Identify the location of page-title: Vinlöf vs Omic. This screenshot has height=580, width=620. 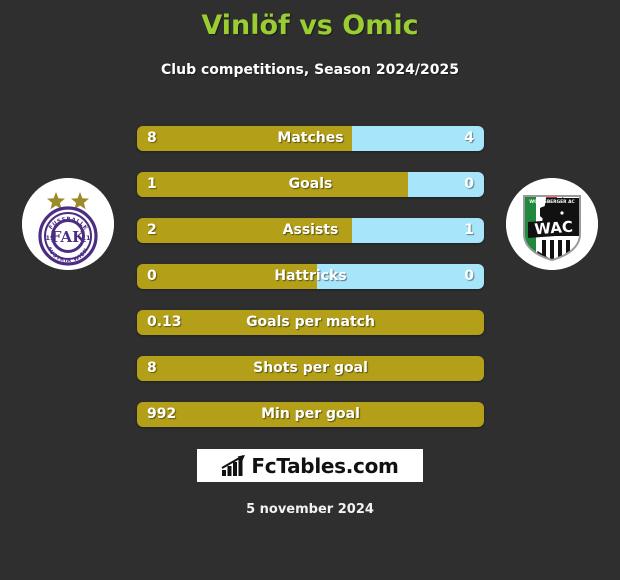
(310, 25).